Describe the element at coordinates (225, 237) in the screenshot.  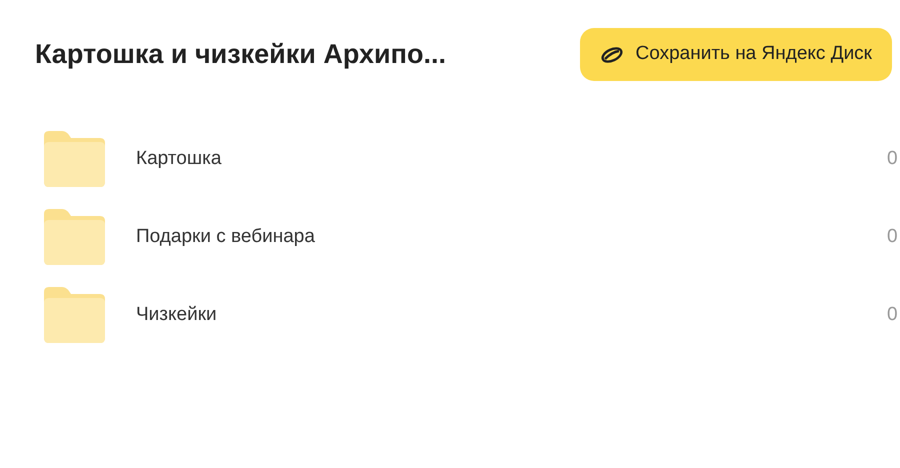
I see `folder-name: Подарки с вебинара` at that location.